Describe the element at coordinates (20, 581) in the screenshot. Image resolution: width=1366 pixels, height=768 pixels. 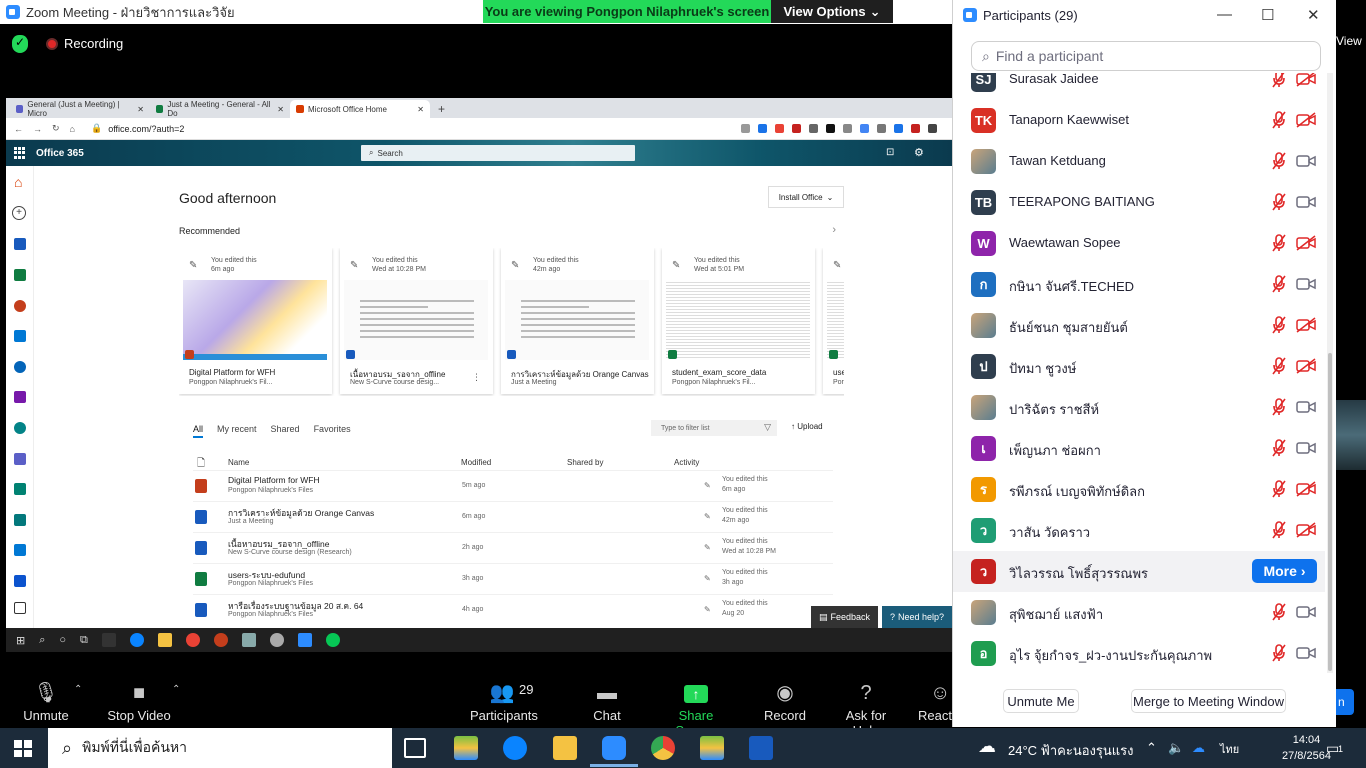
I see `power-automate-icon` at that location.